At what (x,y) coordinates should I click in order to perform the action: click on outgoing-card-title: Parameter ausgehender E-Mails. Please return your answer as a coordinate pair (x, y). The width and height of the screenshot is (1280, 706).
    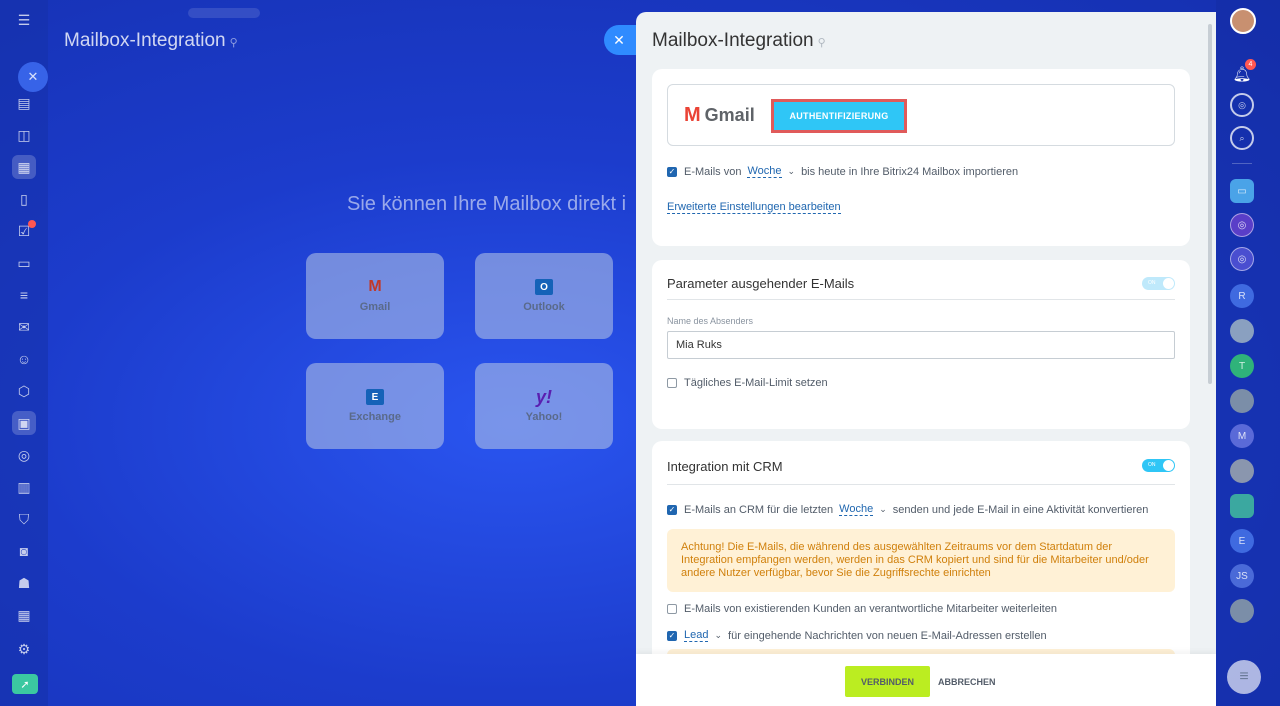
    Looking at the image, I should click on (761, 283).